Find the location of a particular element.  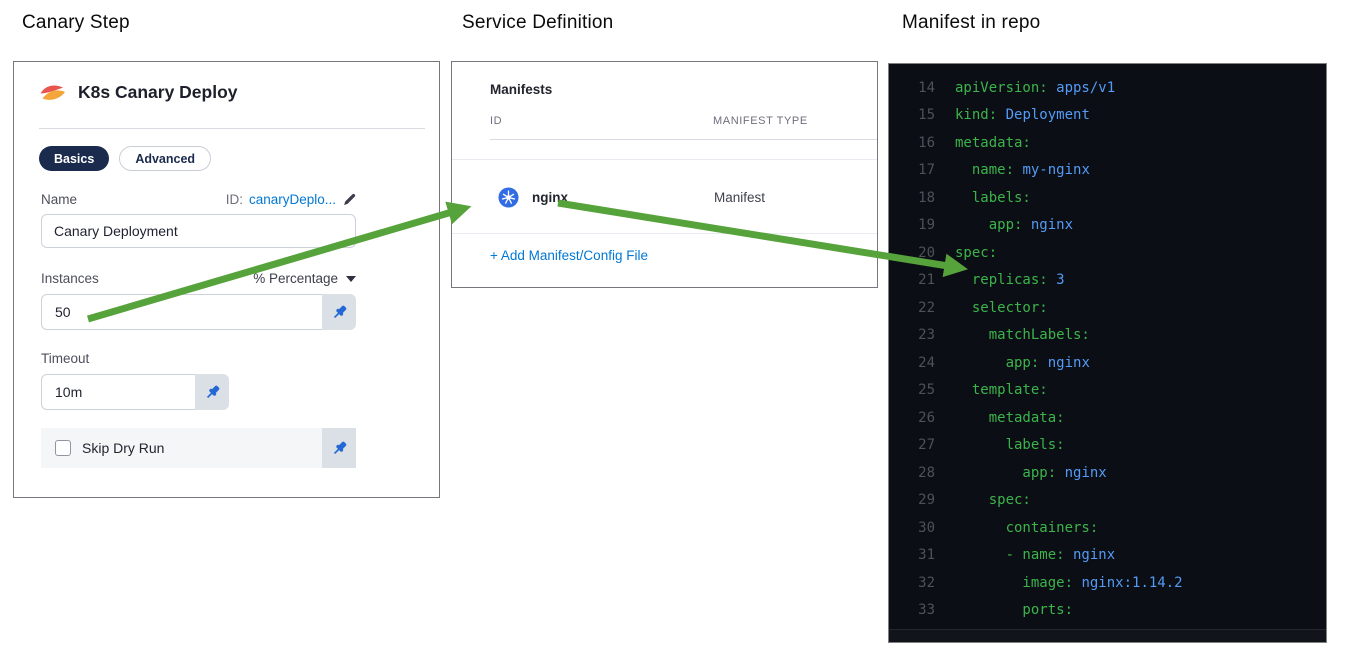

instances-unit-select: % Percentage is located at coordinates (304, 278).